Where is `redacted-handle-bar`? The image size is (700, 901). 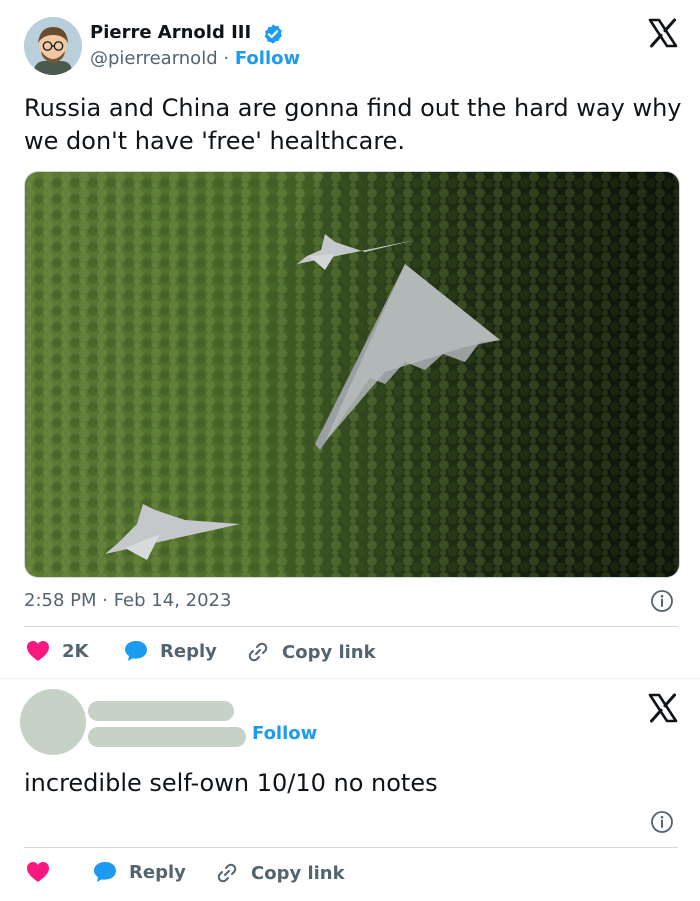 redacted-handle-bar is located at coordinates (167, 737).